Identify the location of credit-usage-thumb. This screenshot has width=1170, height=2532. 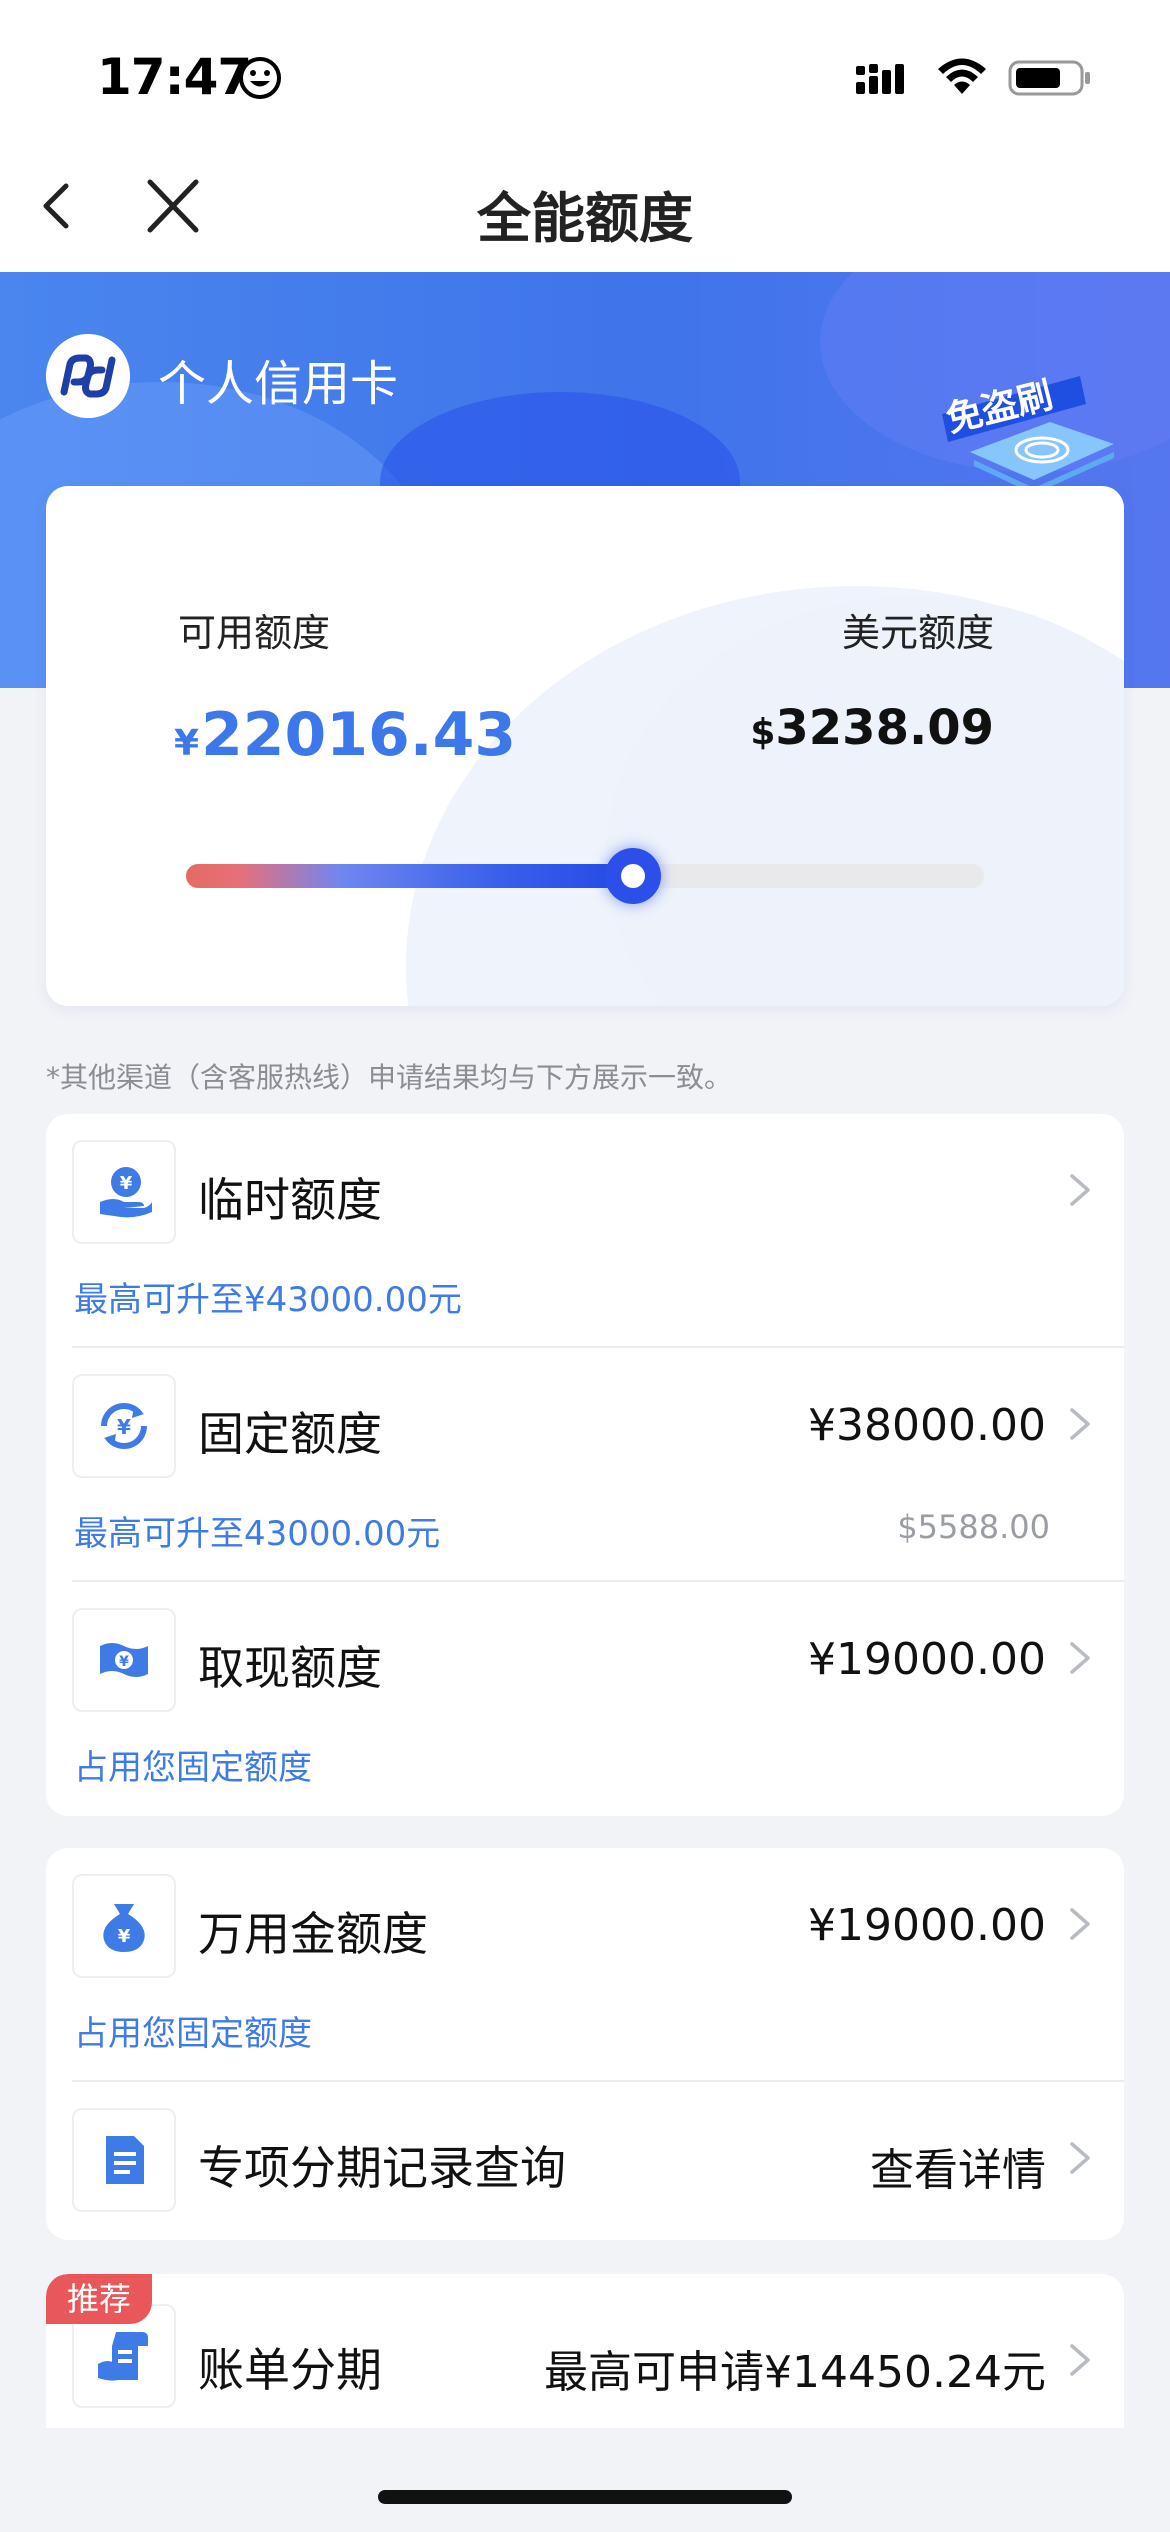
(632, 876).